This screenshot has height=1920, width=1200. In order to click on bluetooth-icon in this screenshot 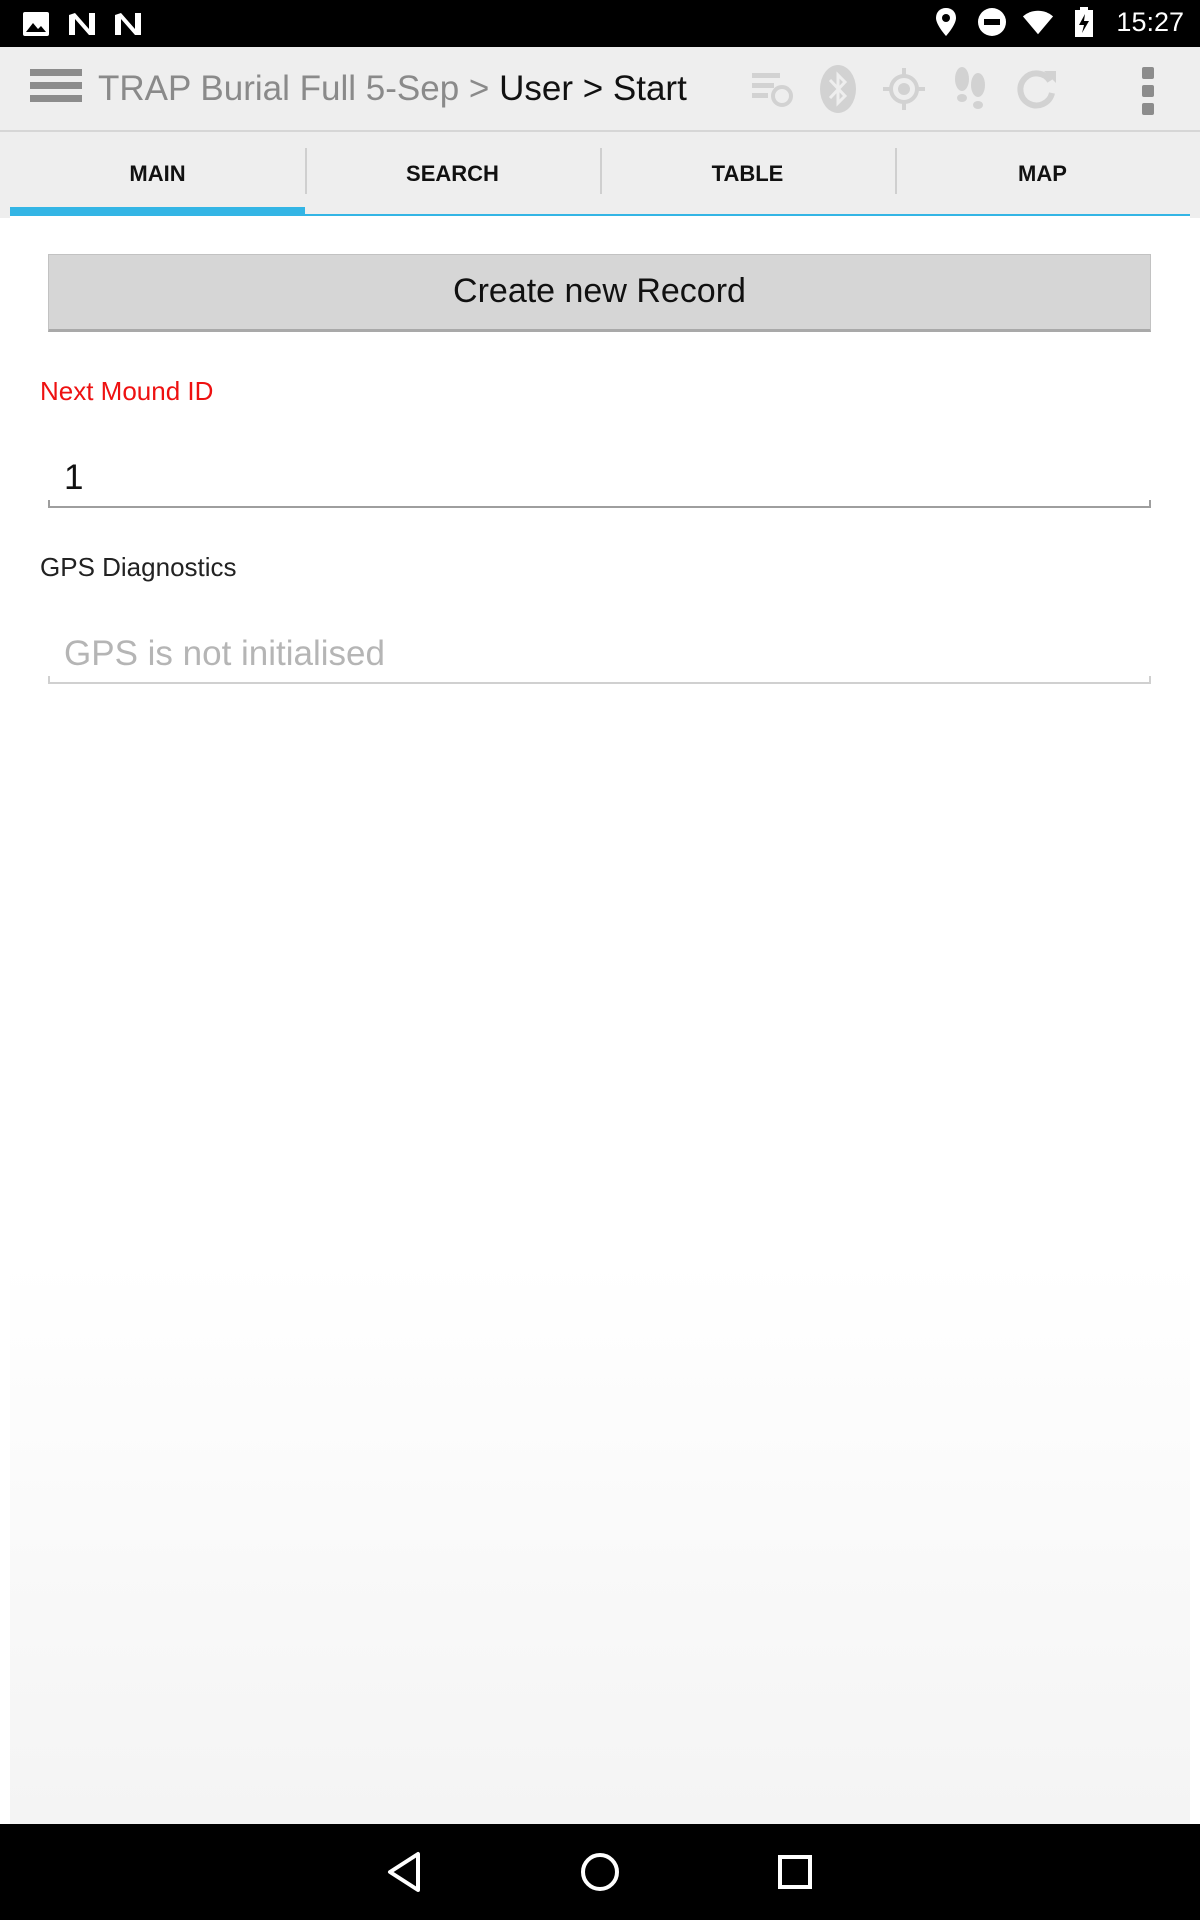, I will do `click(838, 89)`.